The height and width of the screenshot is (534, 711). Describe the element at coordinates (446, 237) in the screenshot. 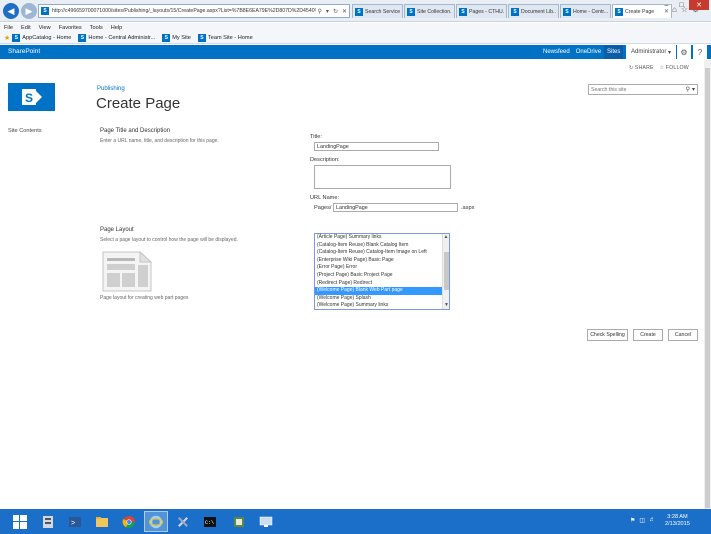

I see `scroll-up-icon: ▲` at that location.